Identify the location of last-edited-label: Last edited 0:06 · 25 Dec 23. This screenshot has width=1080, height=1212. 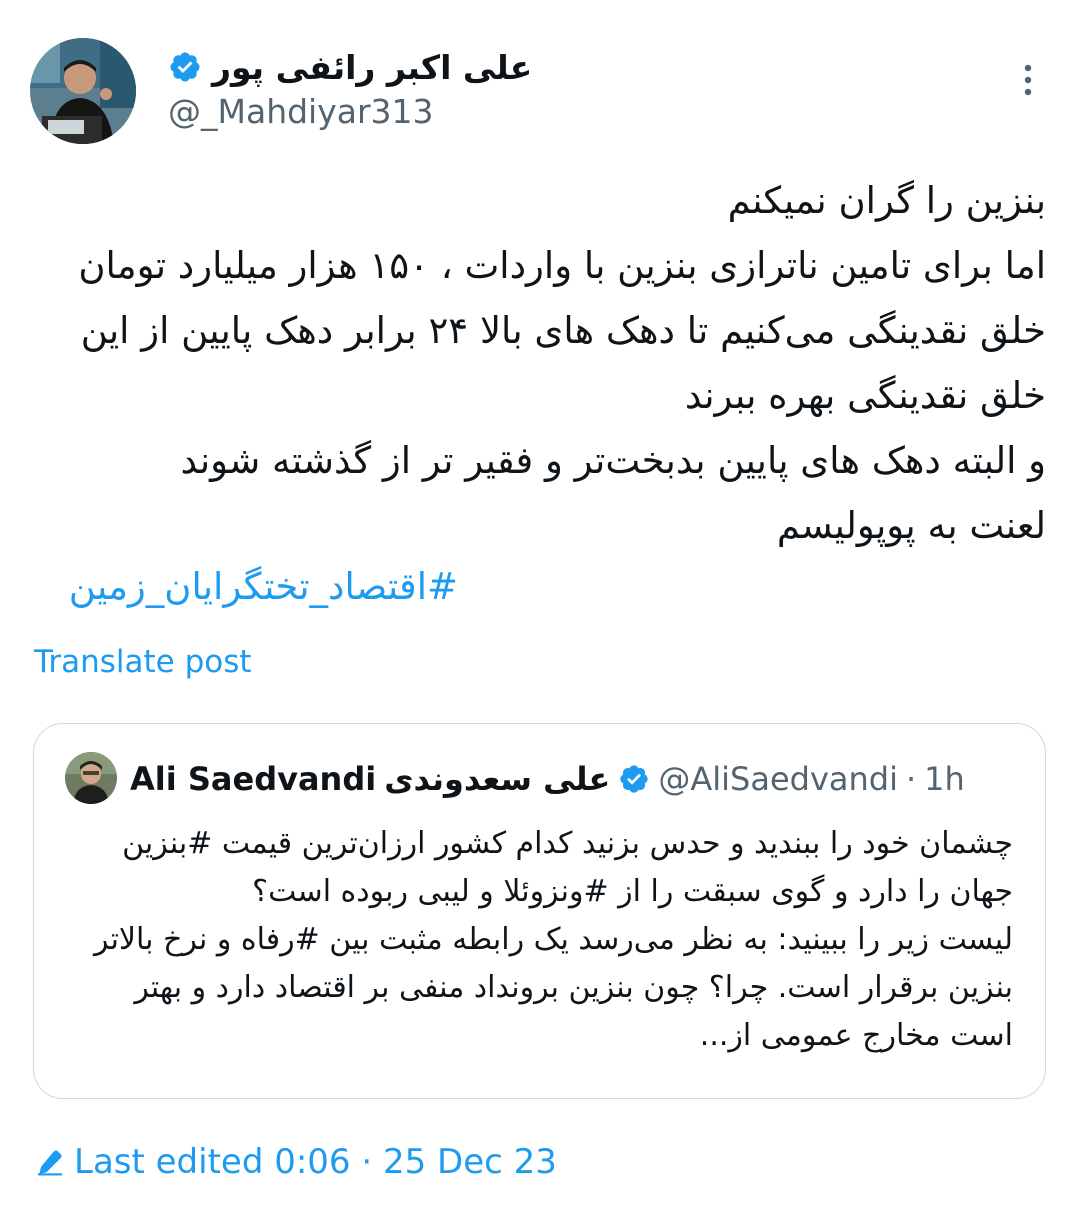
(315, 1162).